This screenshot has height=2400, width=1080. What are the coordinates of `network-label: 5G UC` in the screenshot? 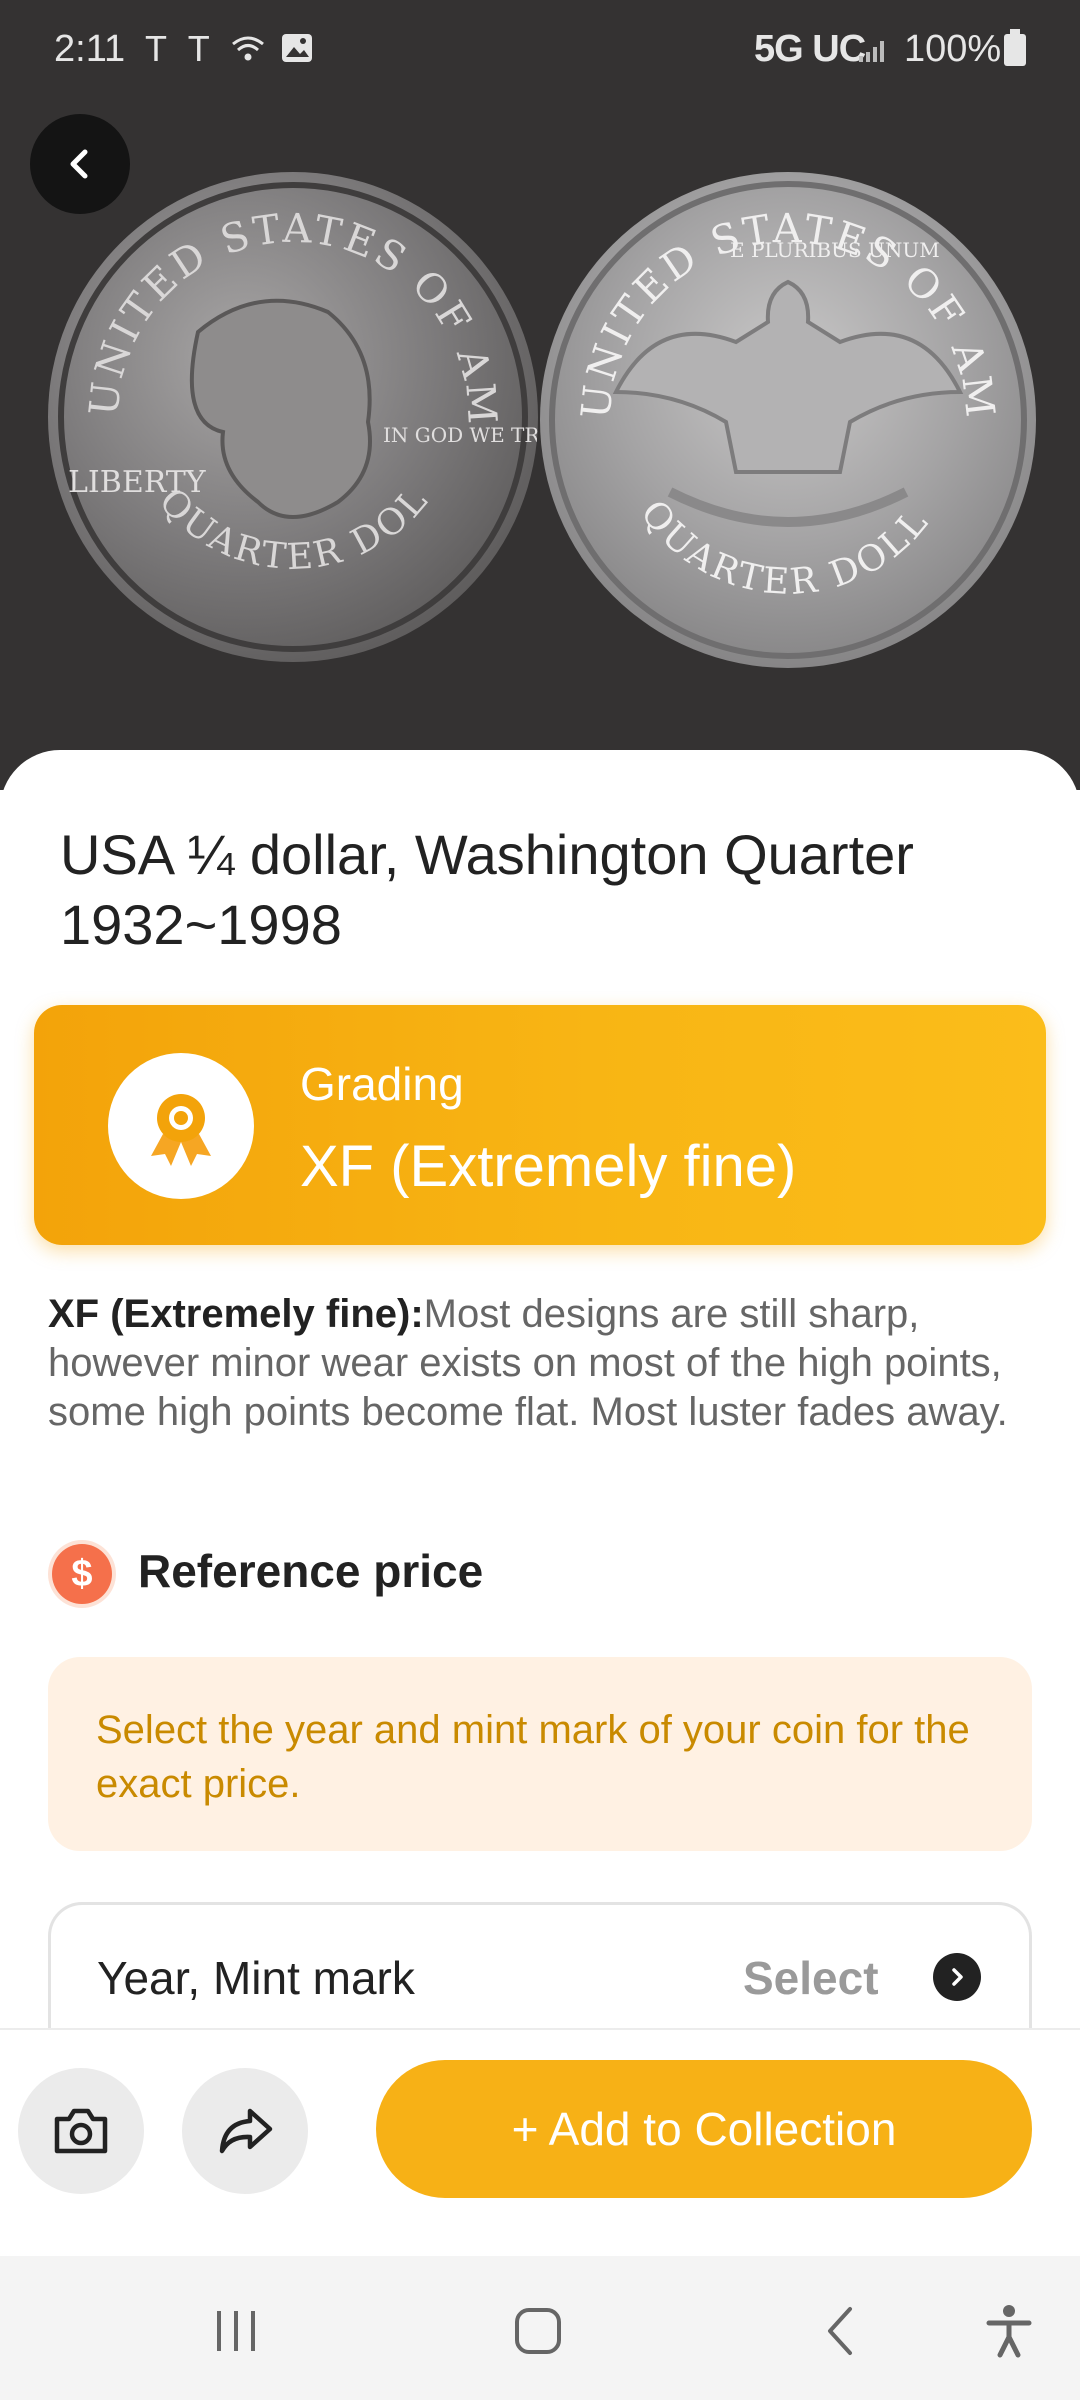 It's located at (810, 49).